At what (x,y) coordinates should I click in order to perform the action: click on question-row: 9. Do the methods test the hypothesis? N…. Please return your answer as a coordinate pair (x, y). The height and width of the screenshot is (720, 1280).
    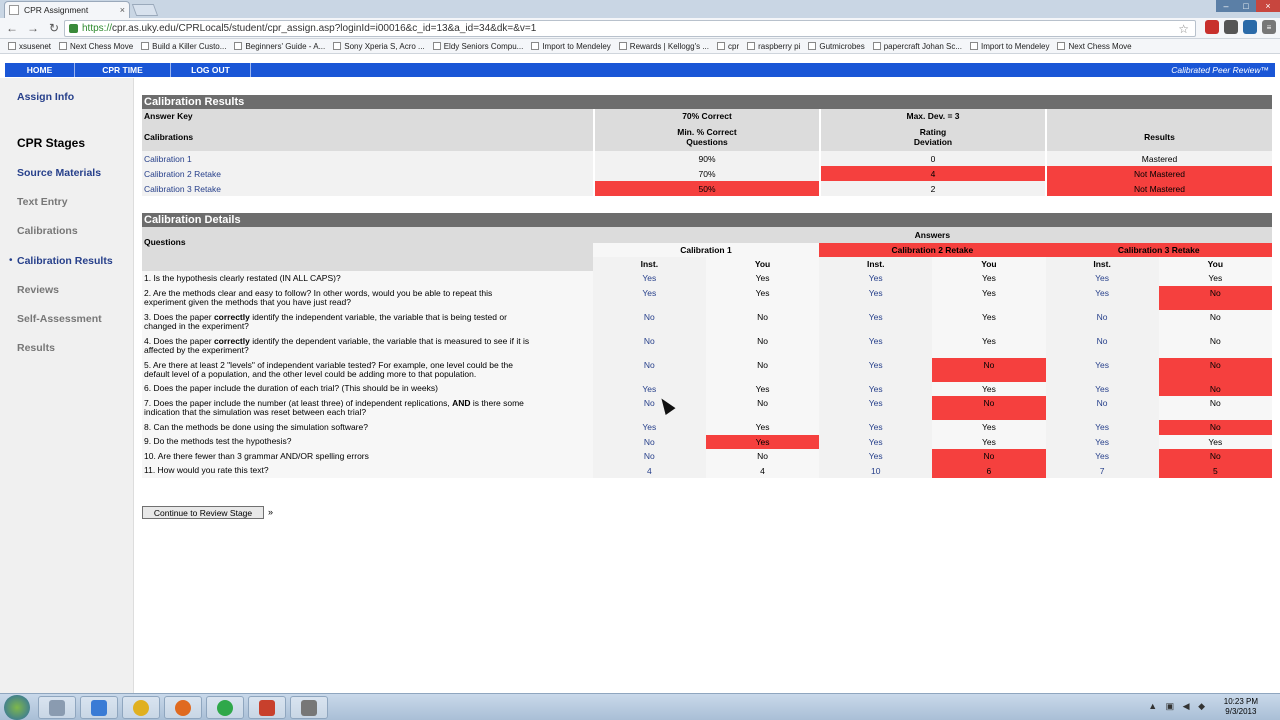
    Looking at the image, I should click on (707, 441).